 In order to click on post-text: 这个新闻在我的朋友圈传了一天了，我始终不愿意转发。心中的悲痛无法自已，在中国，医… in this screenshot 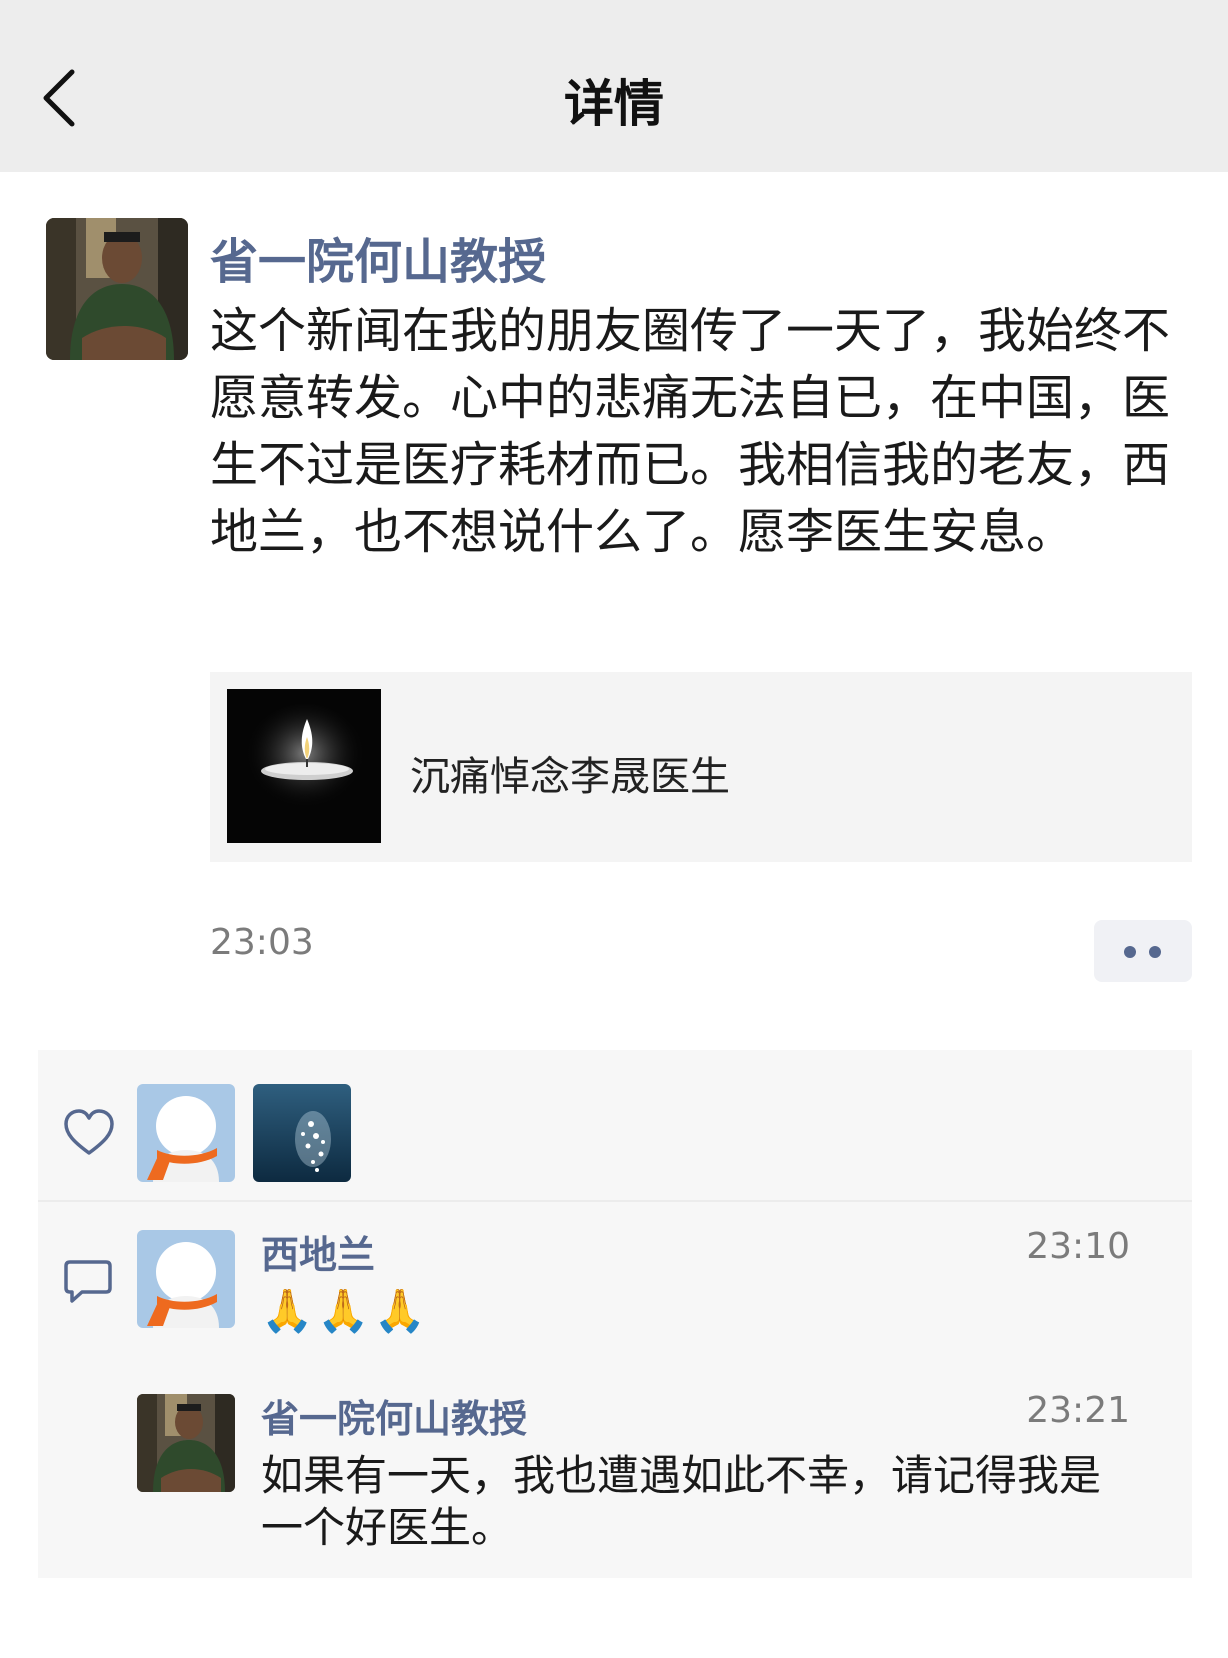, I will do `click(690, 431)`.